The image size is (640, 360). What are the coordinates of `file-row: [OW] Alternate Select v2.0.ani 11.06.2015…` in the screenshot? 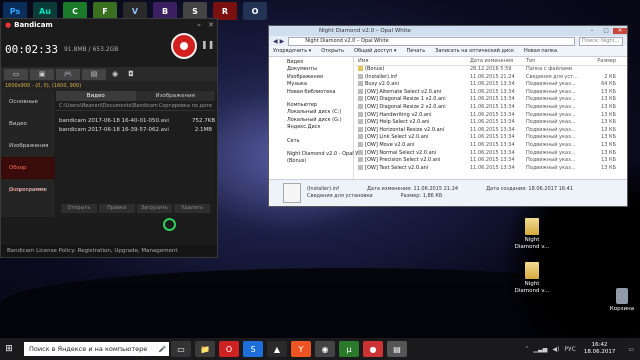 It's located at (491, 92).